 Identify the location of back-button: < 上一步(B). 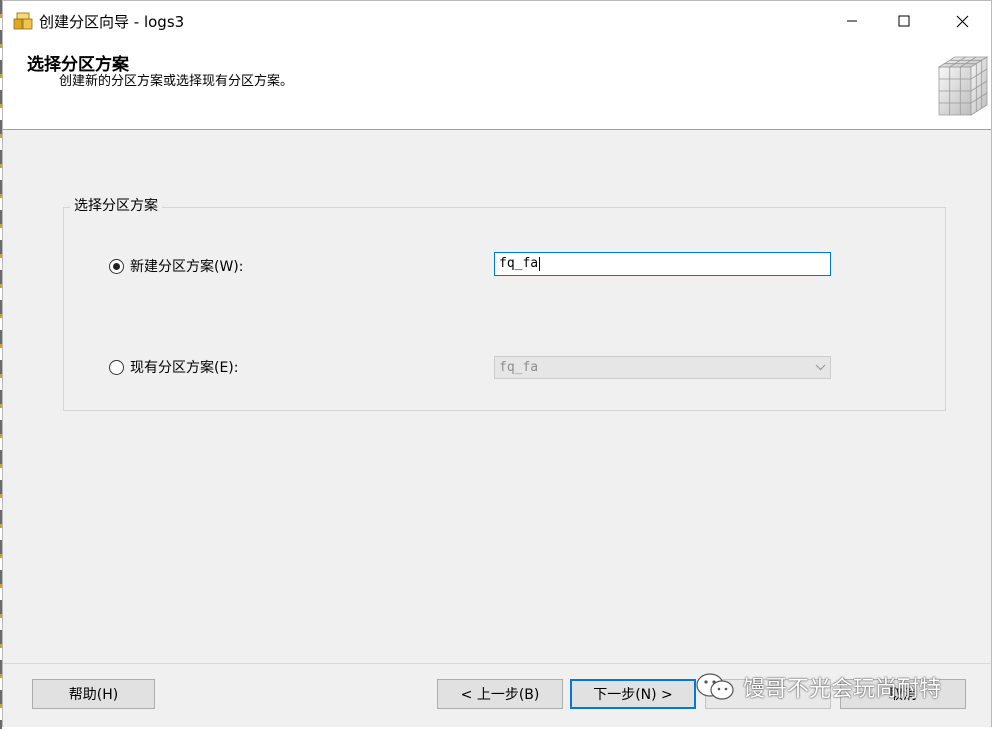
(500, 694).